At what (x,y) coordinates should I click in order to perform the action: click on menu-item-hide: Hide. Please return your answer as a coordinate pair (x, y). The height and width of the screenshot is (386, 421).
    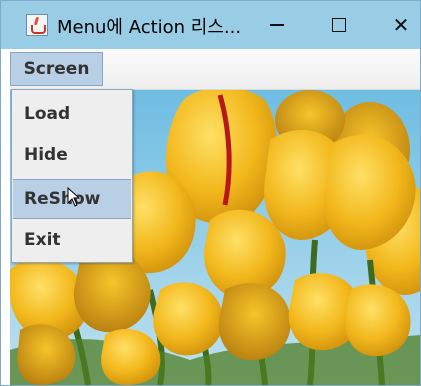
    Looking at the image, I should click on (72, 155).